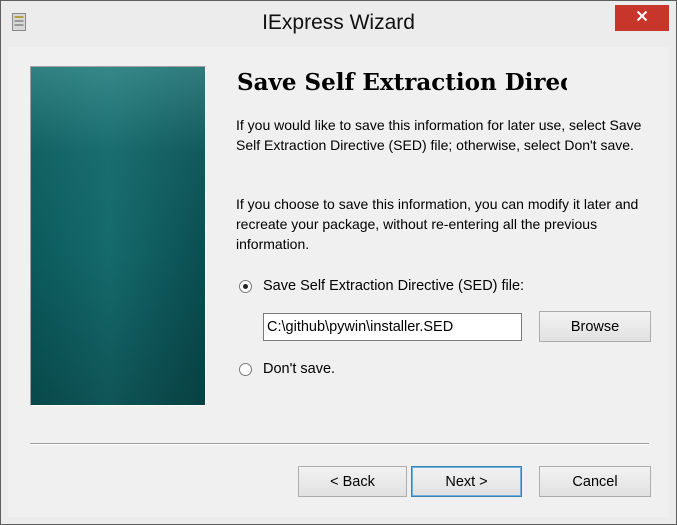 The width and height of the screenshot is (677, 525). What do you see at coordinates (245, 369) in the screenshot?
I see `dont-save-radio` at bounding box center [245, 369].